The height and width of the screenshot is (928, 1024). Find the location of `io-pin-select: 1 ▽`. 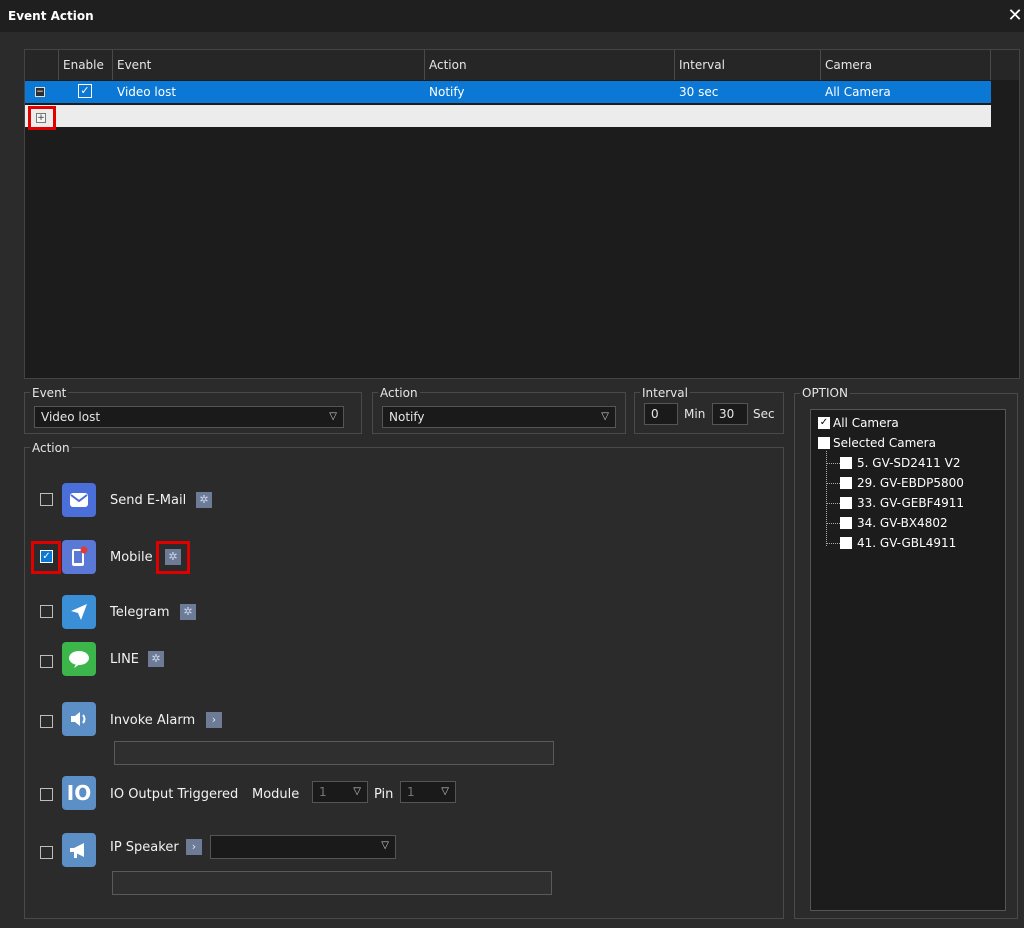

io-pin-select: 1 ▽ is located at coordinates (428, 792).